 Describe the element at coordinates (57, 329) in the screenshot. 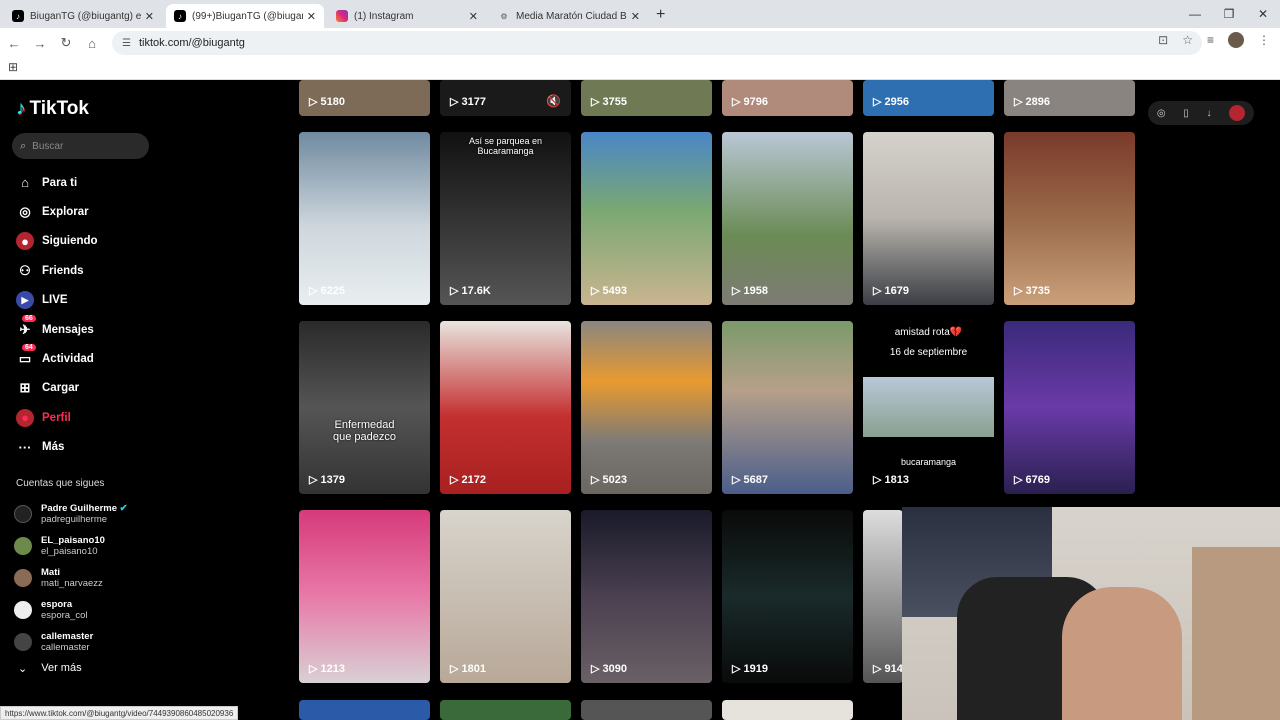

I see `nav-item-mensajes: ✈ 66 Mensajes` at that location.